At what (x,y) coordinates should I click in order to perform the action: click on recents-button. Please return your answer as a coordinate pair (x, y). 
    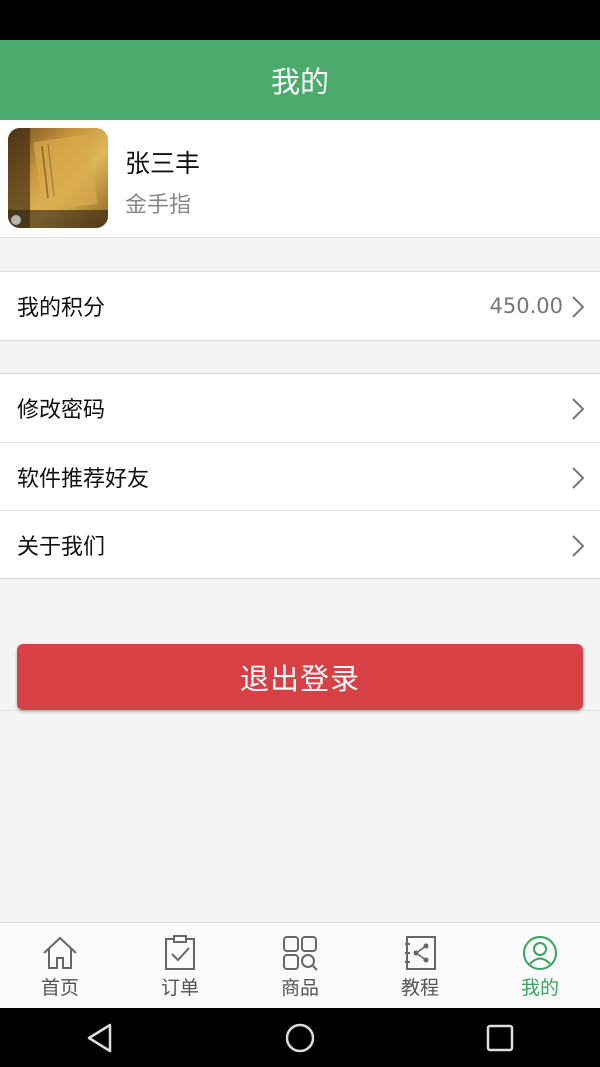
    Looking at the image, I should click on (500, 1038).